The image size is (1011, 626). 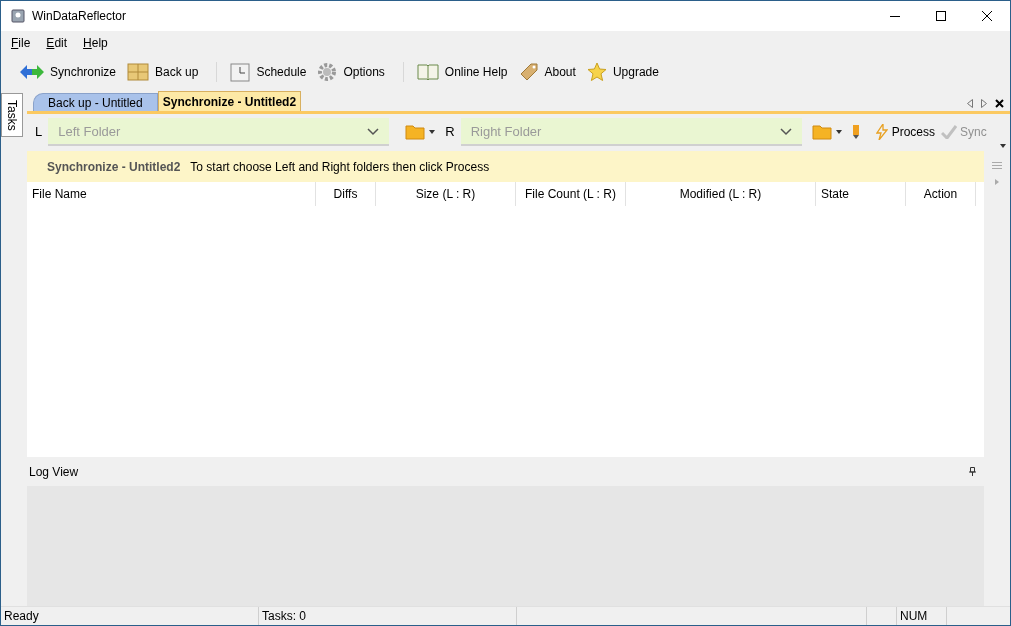 I want to click on toolbar-button: Synchronize, so click(x=68, y=72).